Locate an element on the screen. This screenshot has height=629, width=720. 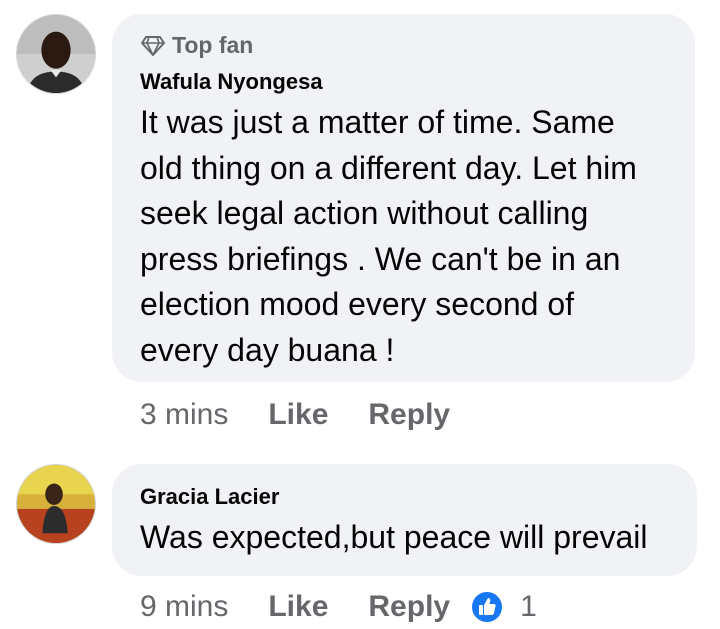
comment-text-line: election mood every second of is located at coordinates (357, 304).